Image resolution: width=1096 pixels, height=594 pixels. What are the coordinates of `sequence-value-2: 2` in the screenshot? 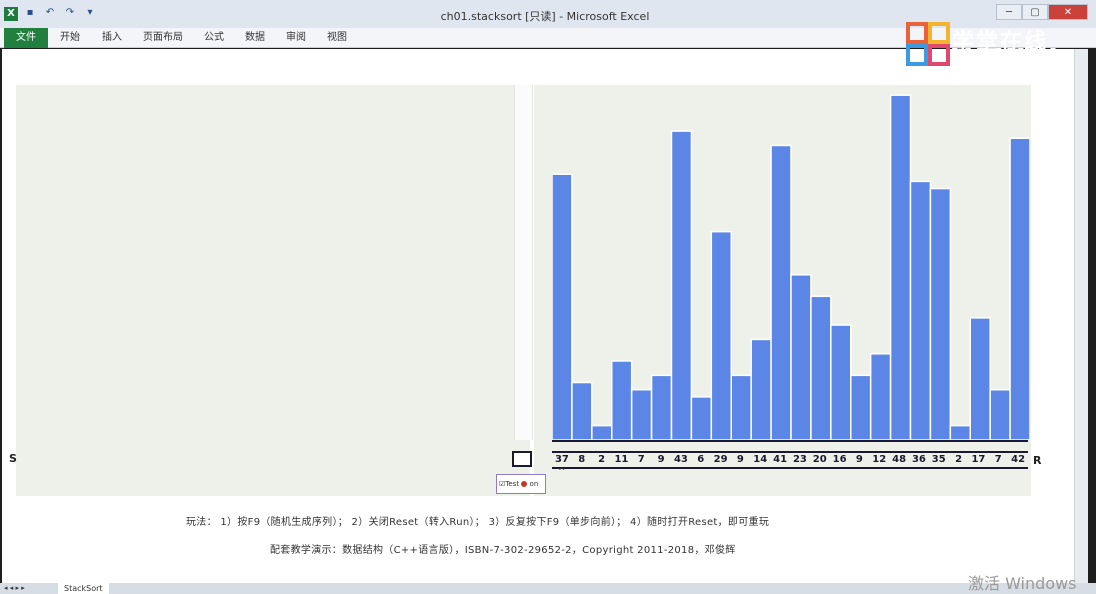 It's located at (602, 459).